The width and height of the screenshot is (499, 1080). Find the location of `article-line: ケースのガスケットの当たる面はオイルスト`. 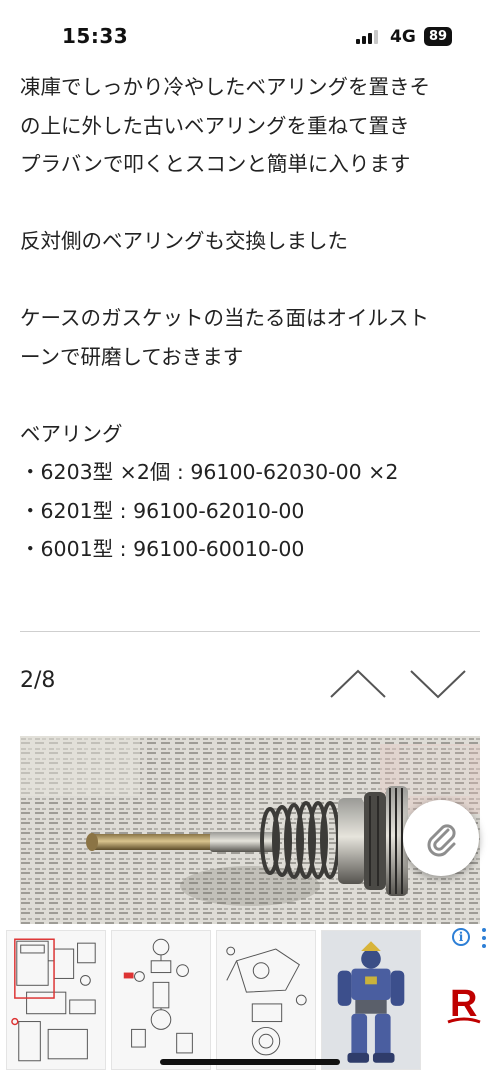

article-line: ケースのガスケットの当たる面はオイルスト is located at coordinates (224, 318).